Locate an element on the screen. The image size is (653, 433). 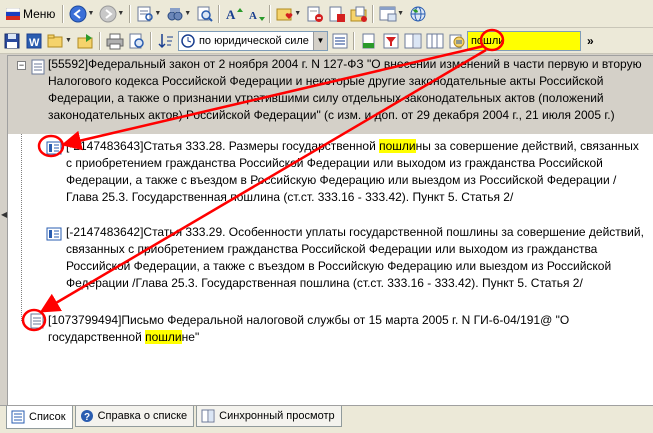
toolbar-overflow-icon: » is located at coordinates (590, 41).